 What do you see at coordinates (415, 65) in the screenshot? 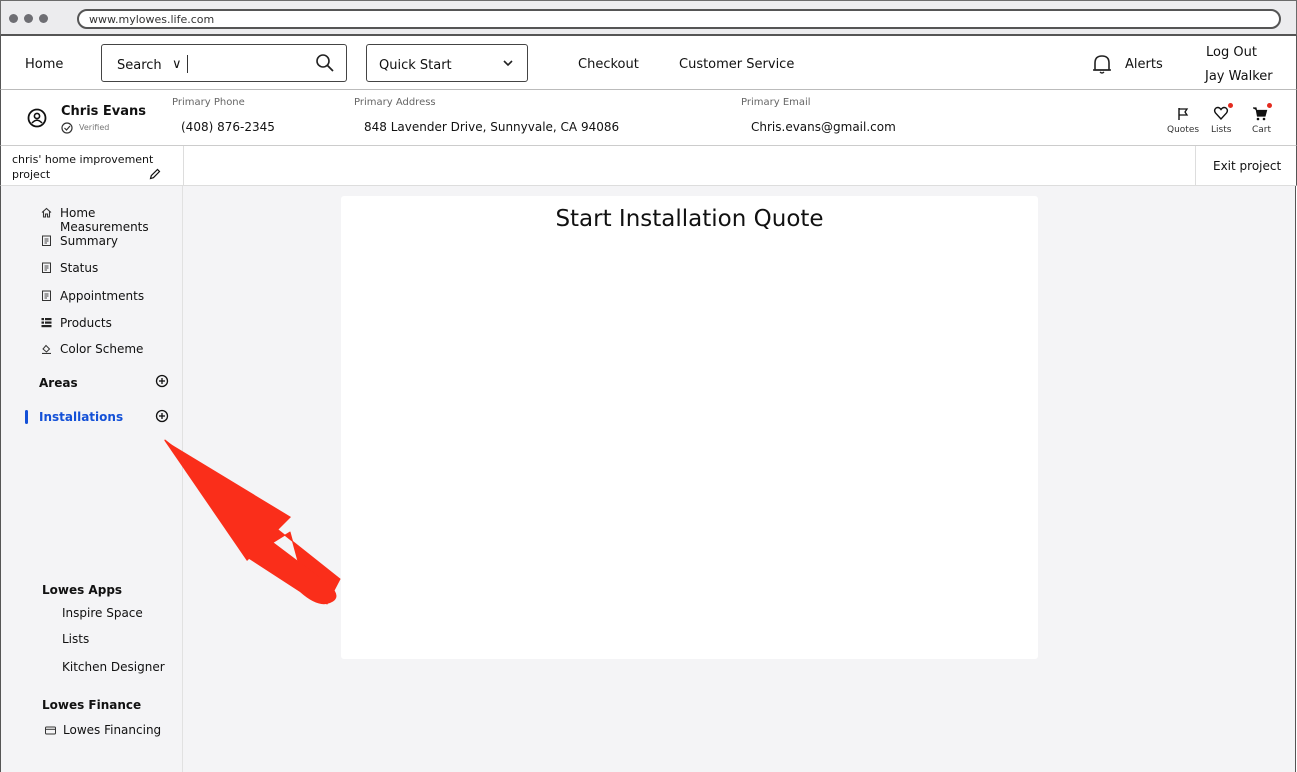
I see `quick-start-label: Quick Start` at bounding box center [415, 65].